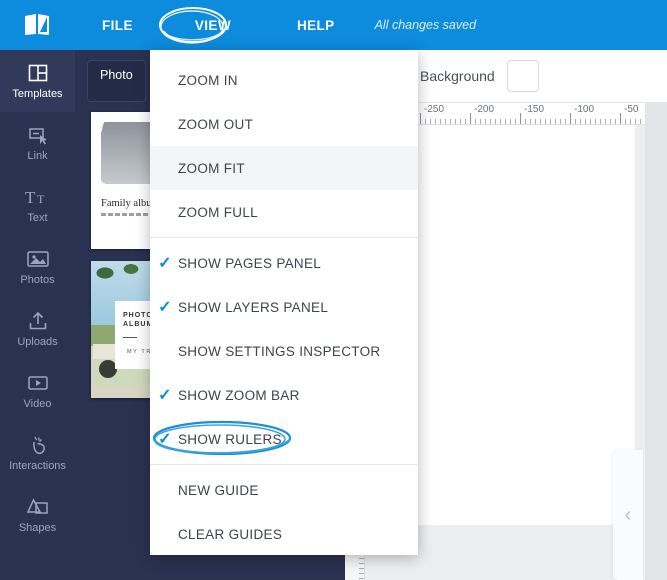  What do you see at coordinates (218, 490) in the screenshot?
I see `menu-item-label: NEW GUIDE` at bounding box center [218, 490].